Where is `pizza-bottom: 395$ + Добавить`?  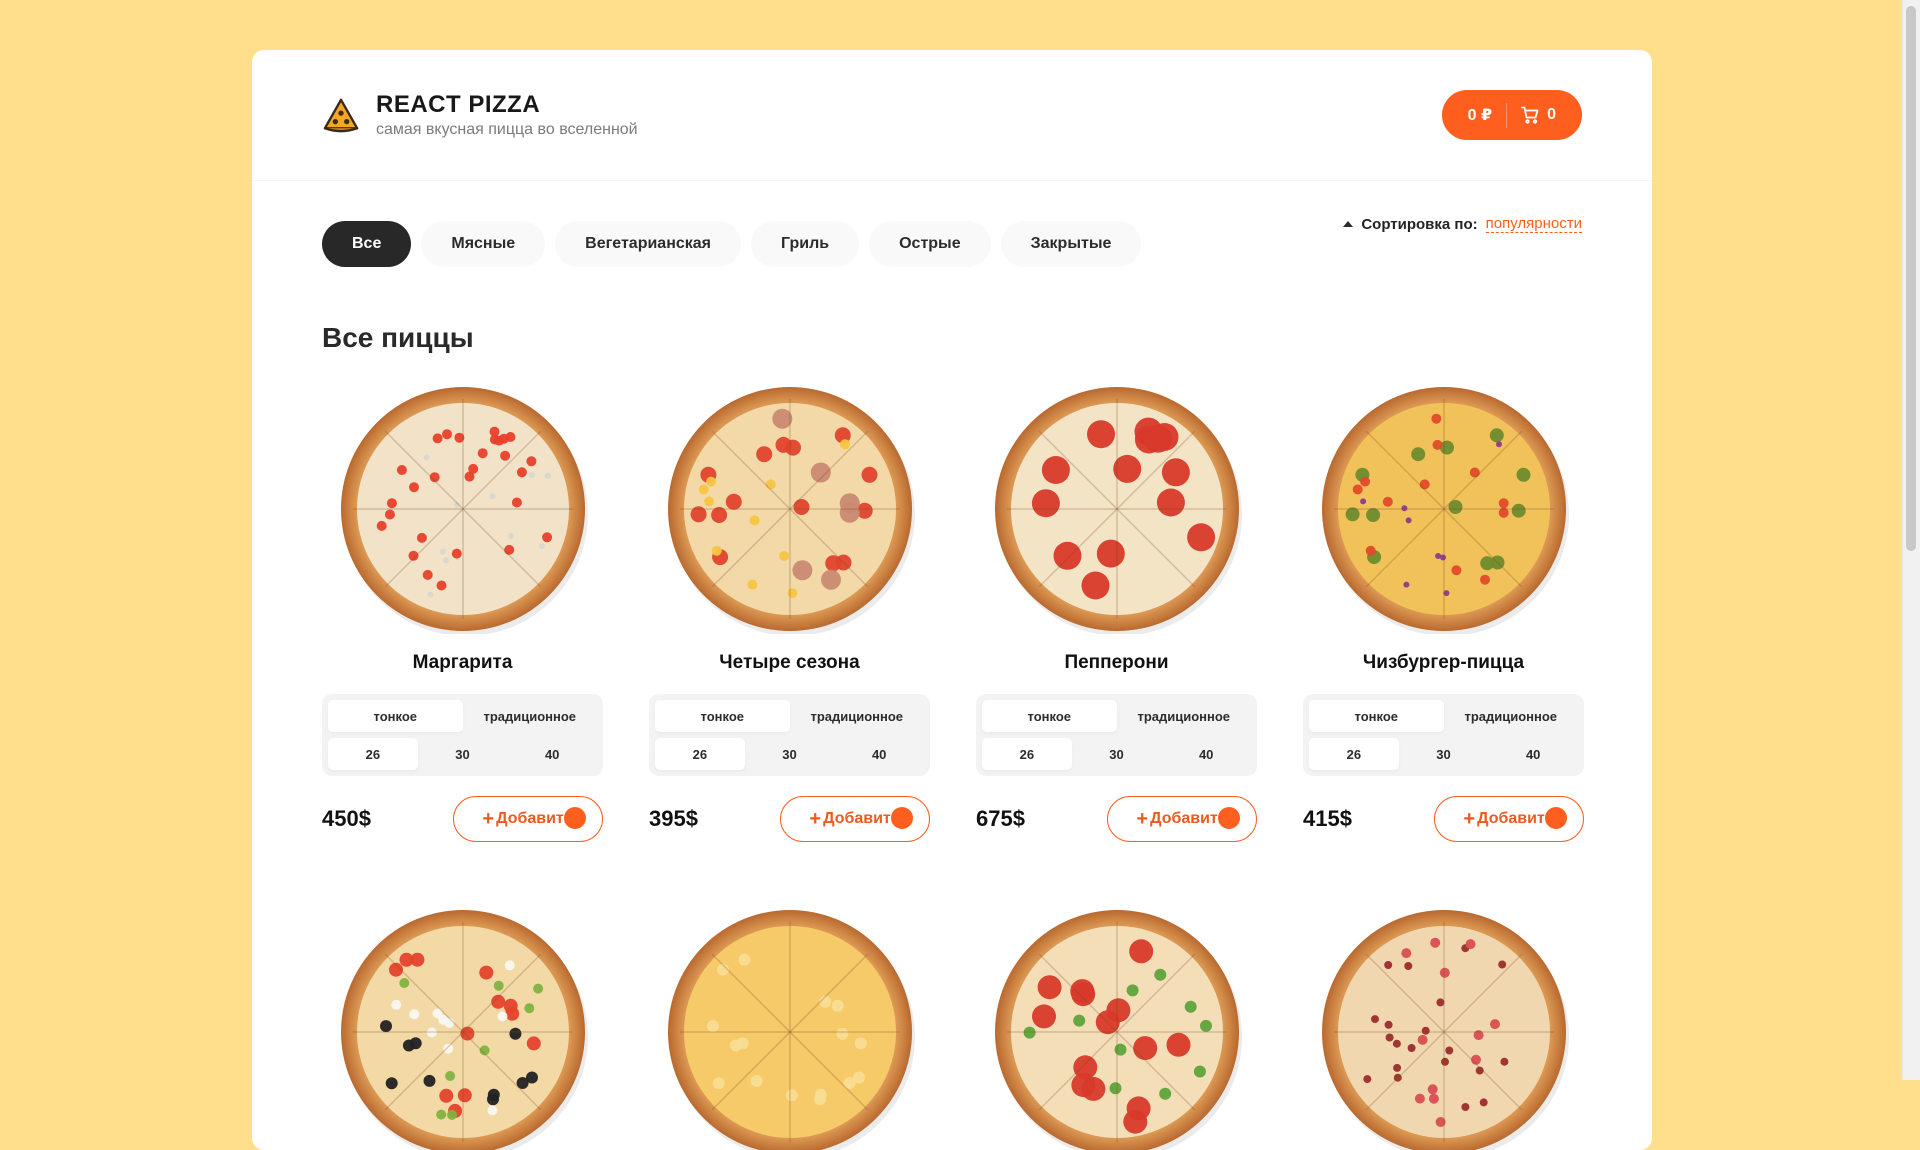
pizza-bottom: 395$ + Добавить is located at coordinates (789, 819).